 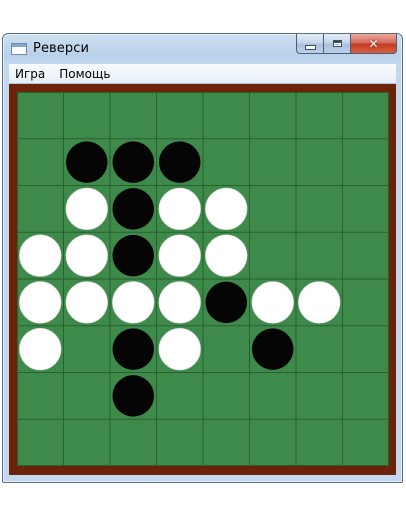 What do you see at coordinates (84, 74) in the screenshot?
I see `menu-help: Помощь` at bounding box center [84, 74].